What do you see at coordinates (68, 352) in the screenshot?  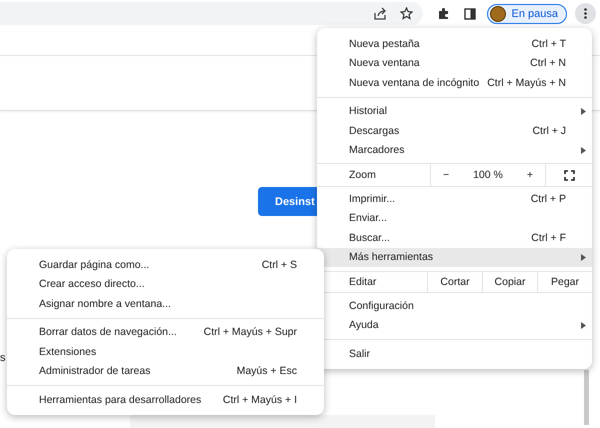 I see `menu-item-label: Extensiones` at bounding box center [68, 352].